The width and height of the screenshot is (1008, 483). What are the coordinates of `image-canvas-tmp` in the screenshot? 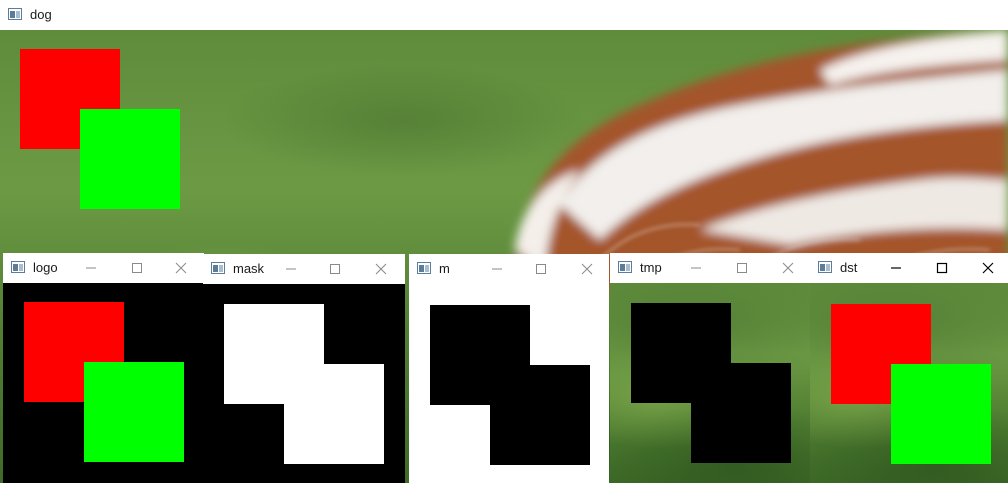 It's located at (710, 383).